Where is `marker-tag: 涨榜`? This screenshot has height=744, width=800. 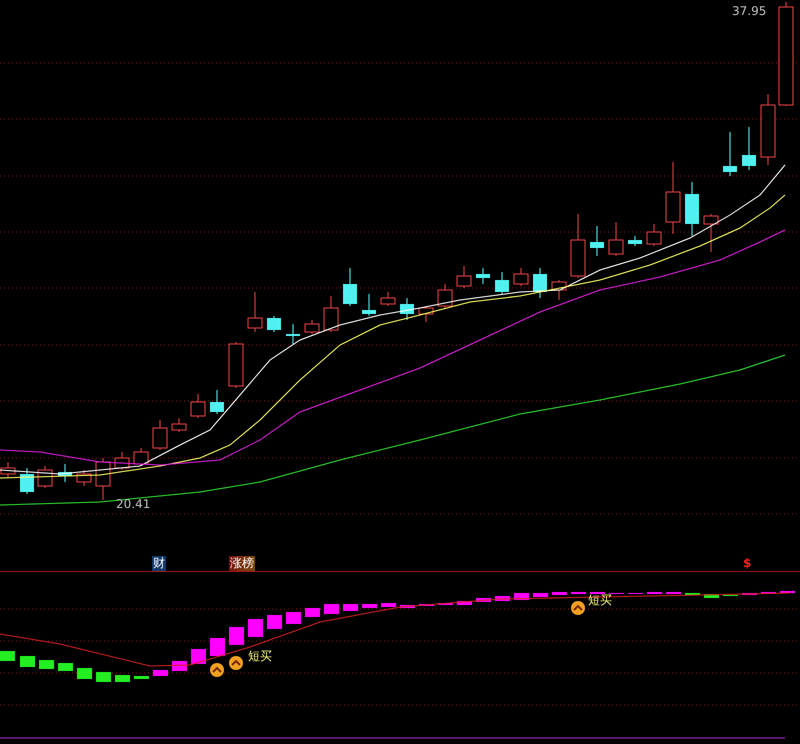
marker-tag: 涨榜 is located at coordinates (242, 563).